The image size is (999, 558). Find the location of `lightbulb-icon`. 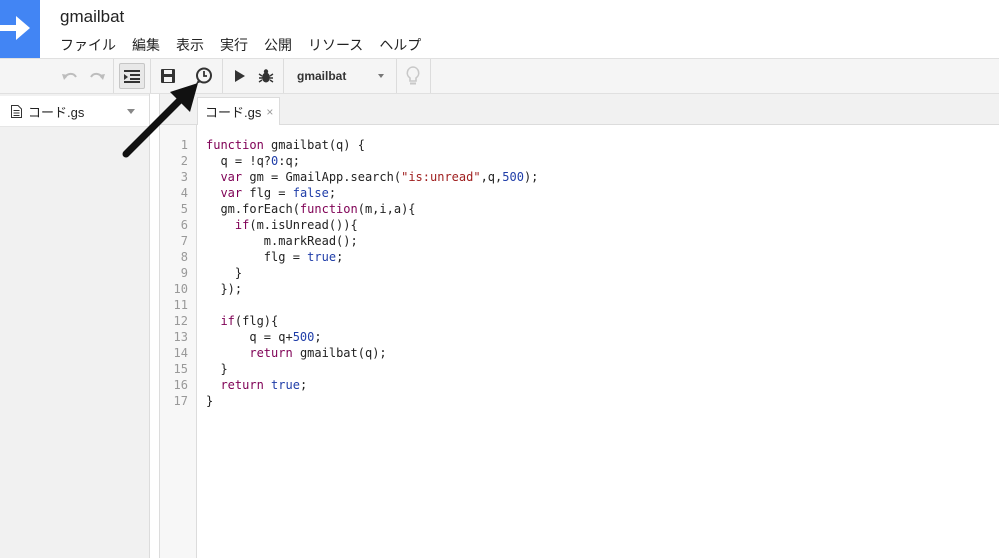

lightbulb-icon is located at coordinates (413, 75).